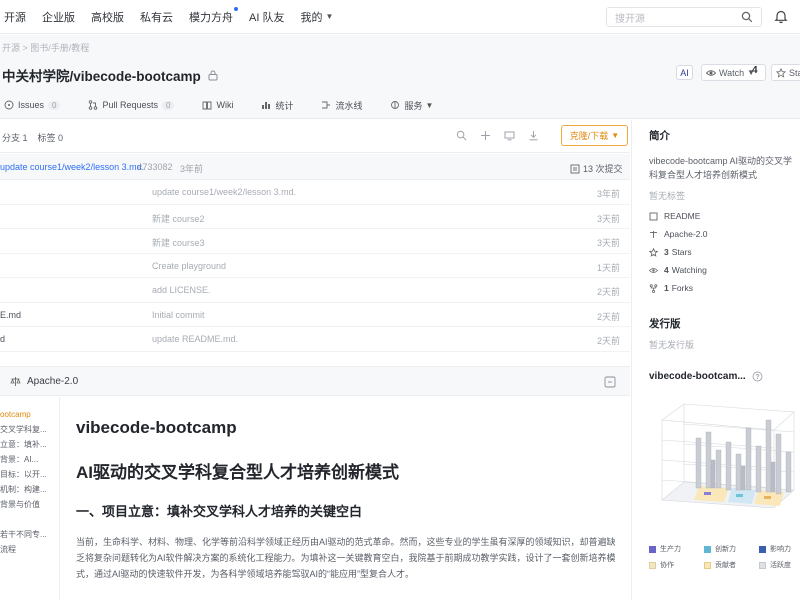 Image resolution: width=800 pixels, height=600 pixels. Describe the element at coordinates (15, 381) in the screenshot. I see `scale-icon` at that location.